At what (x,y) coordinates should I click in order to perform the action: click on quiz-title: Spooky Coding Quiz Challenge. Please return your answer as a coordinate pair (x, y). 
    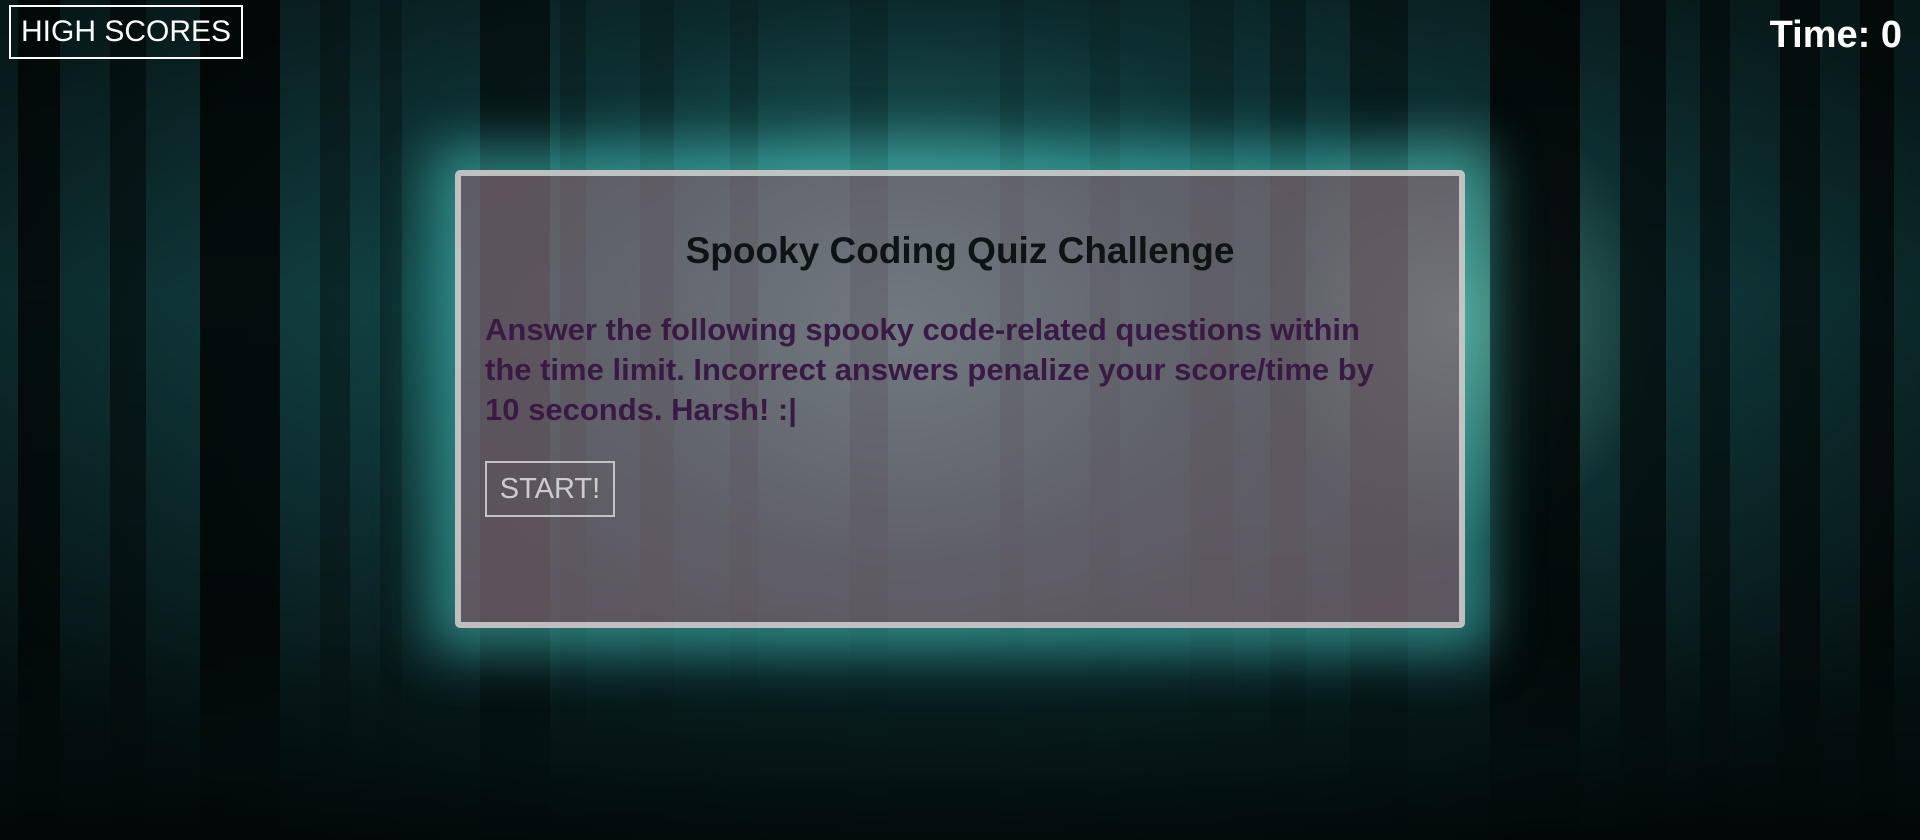
    Looking at the image, I should click on (960, 250).